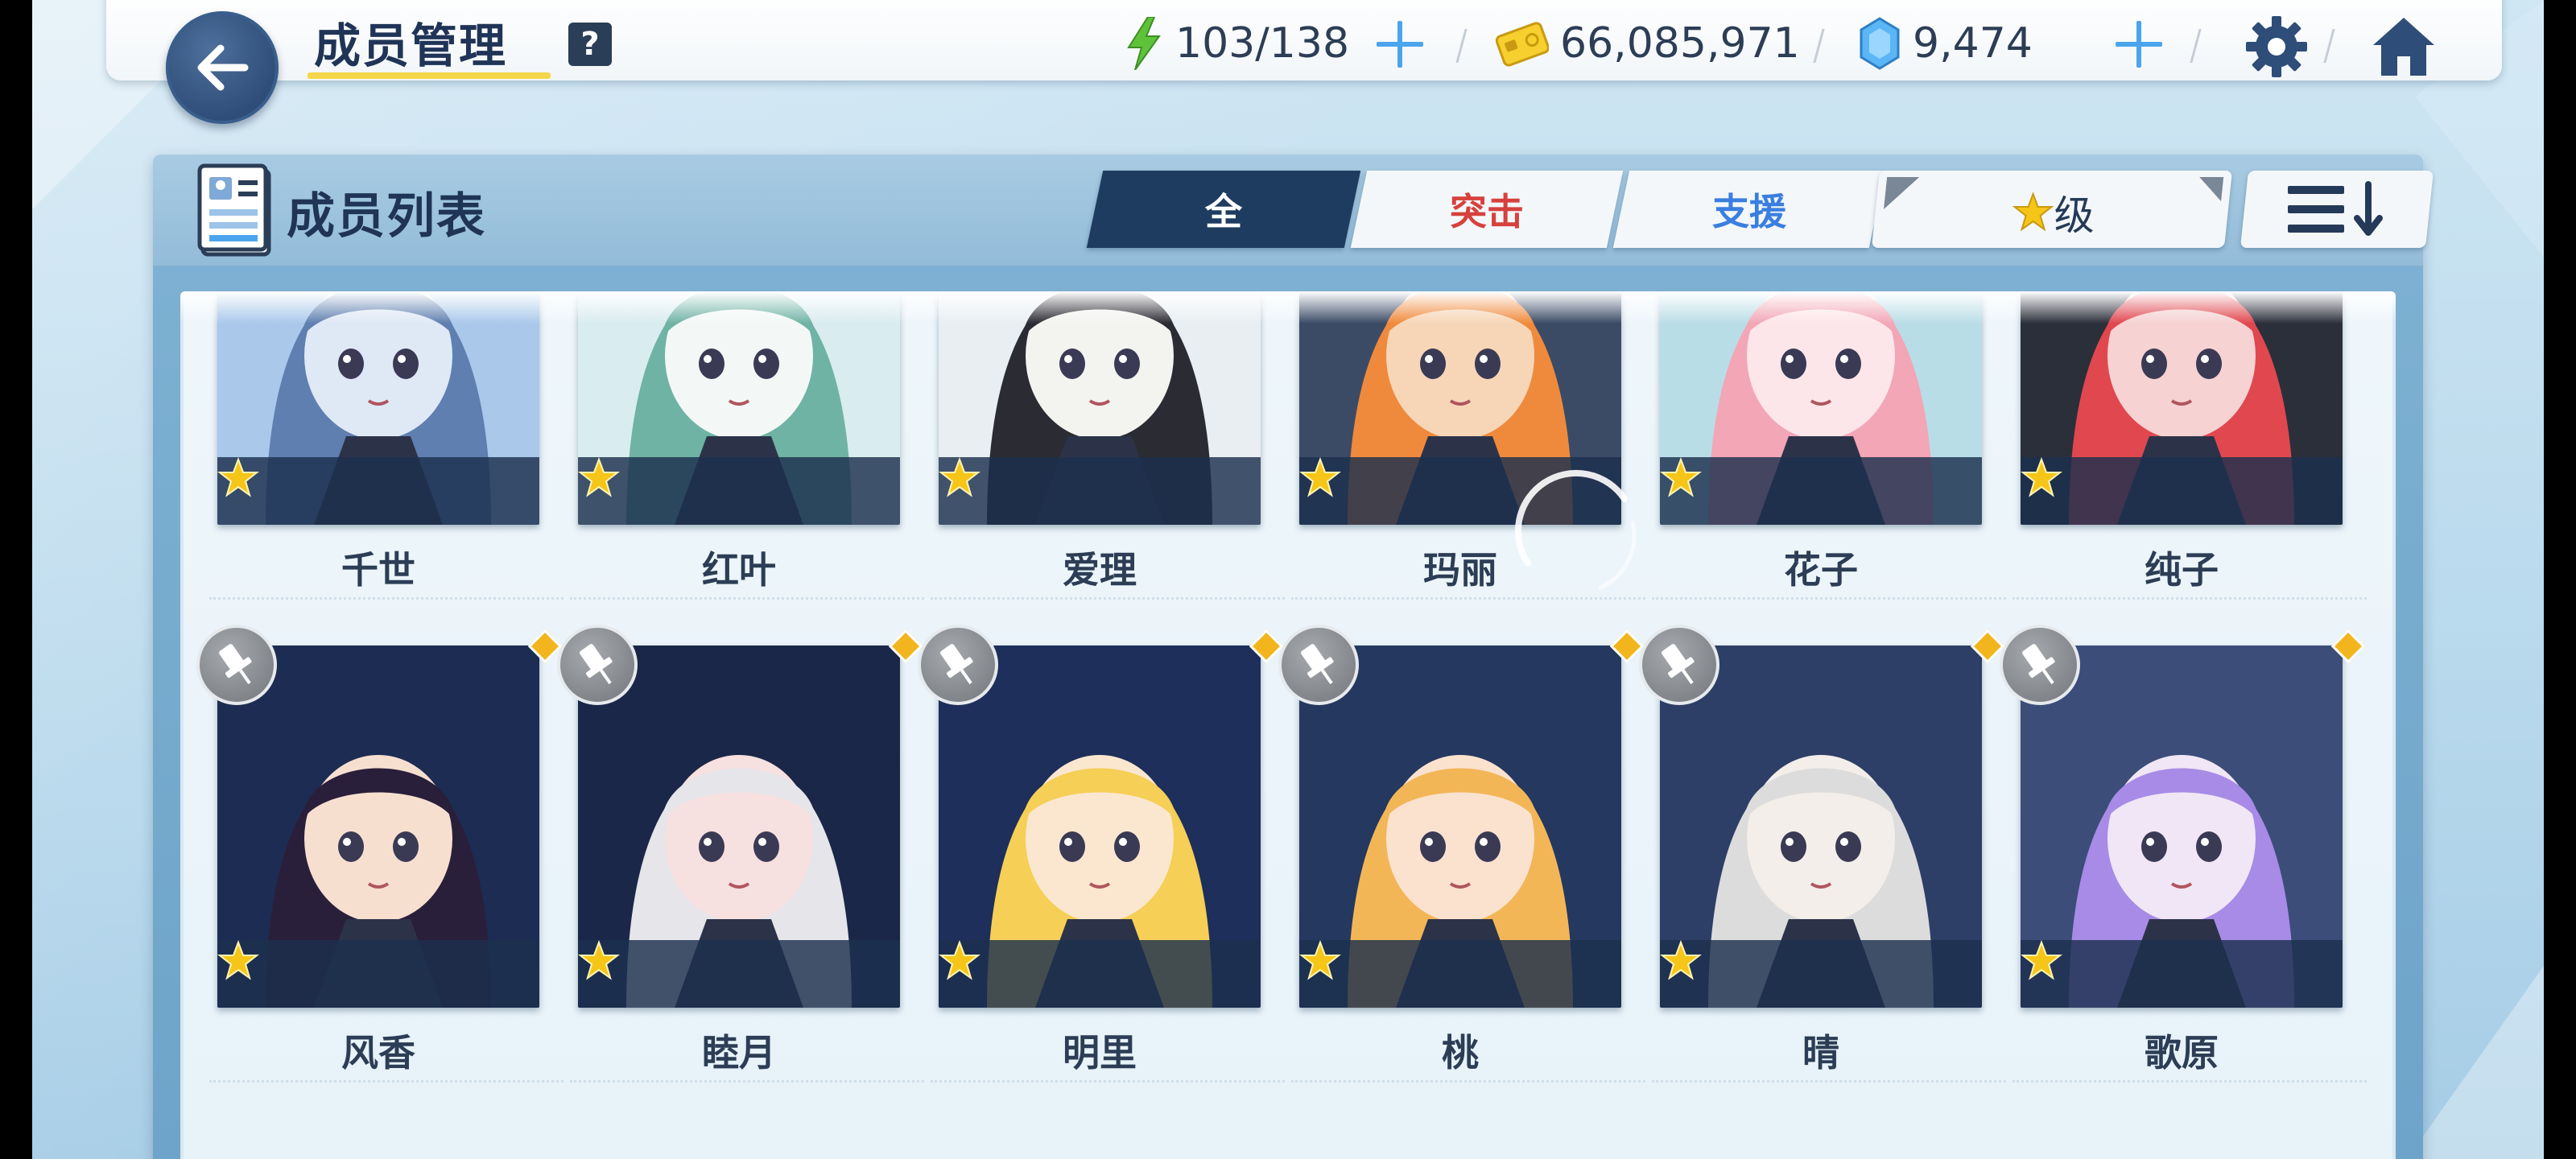 The width and height of the screenshot is (2576, 1159). I want to click on credits-display: 66,085,971, so click(1648, 43).